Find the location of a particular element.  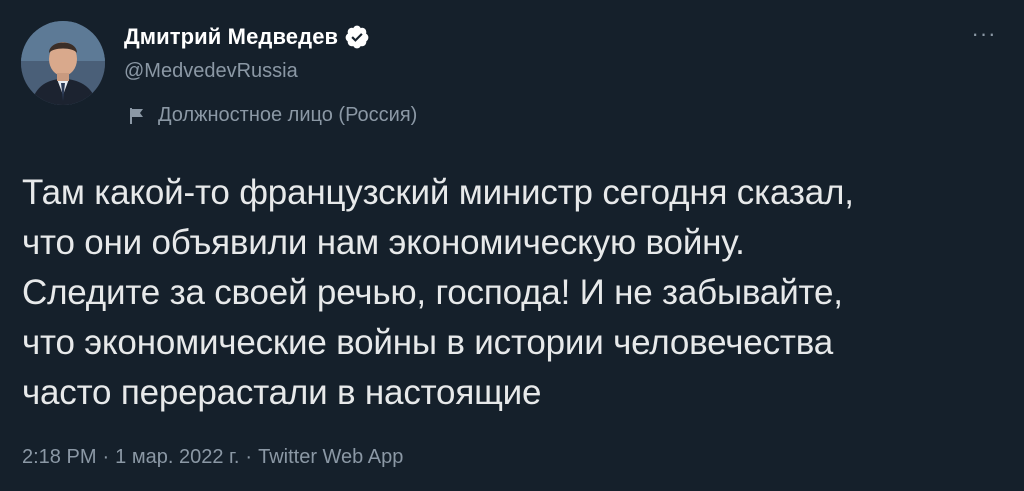

verified-badge-icon is located at coordinates (357, 37).